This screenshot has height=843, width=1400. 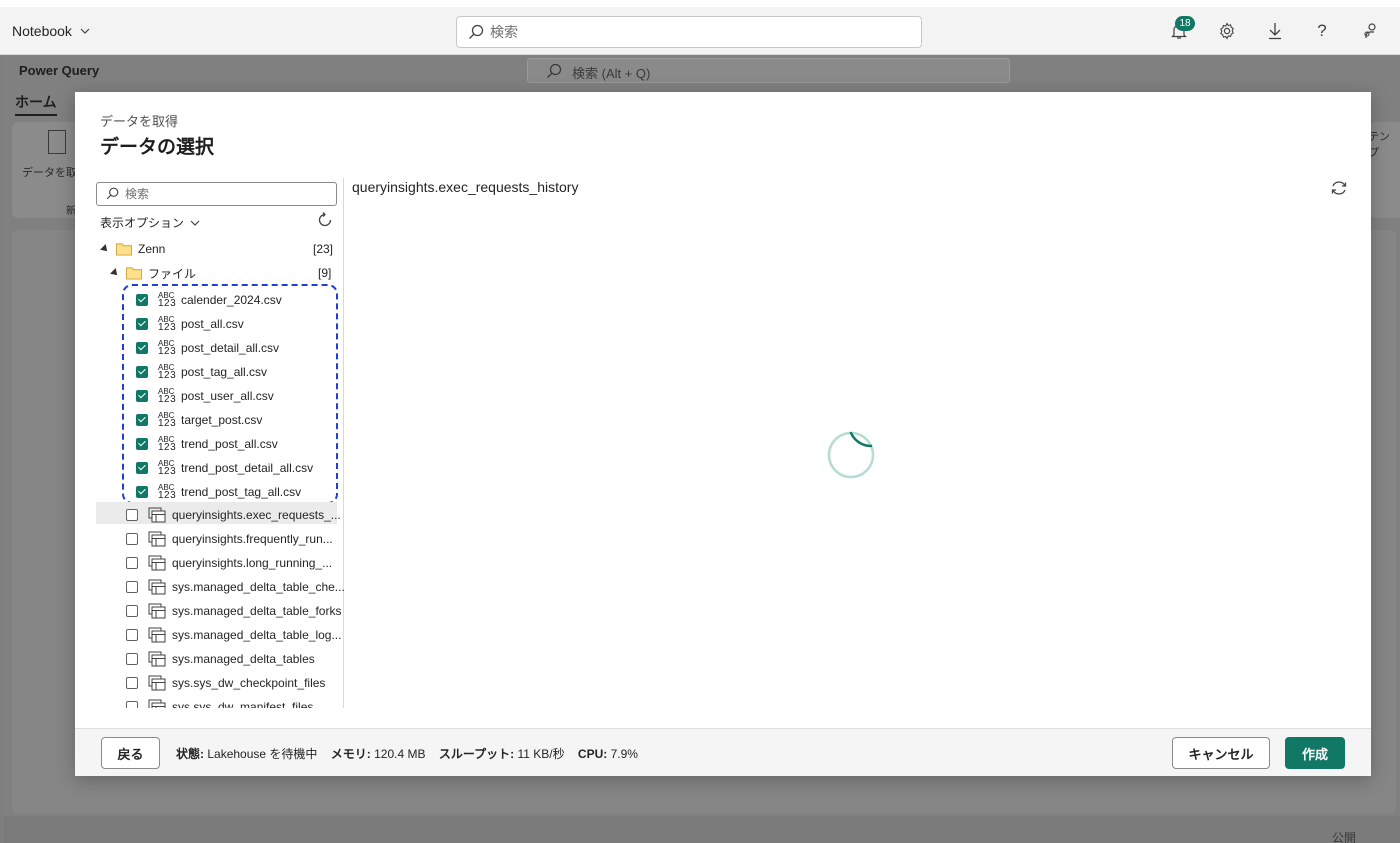 What do you see at coordinates (343, 443) in the screenshot?
I see `pane-divider` at bounding box center [343, 443].